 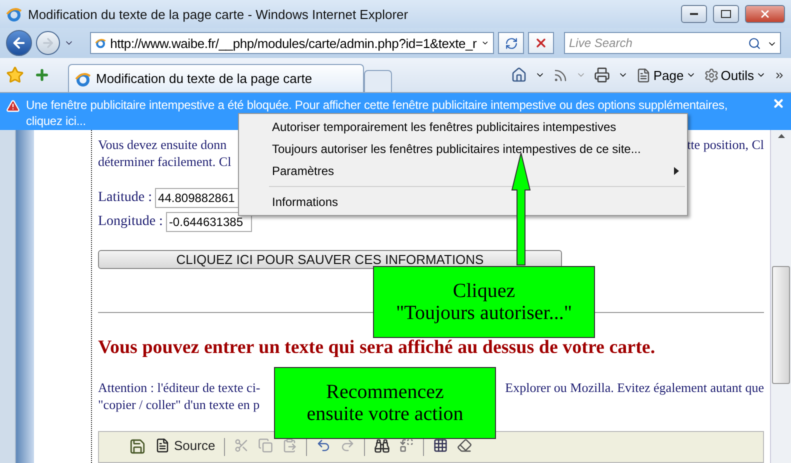 I want to click on scrollbar, so click(x=780, y=296).